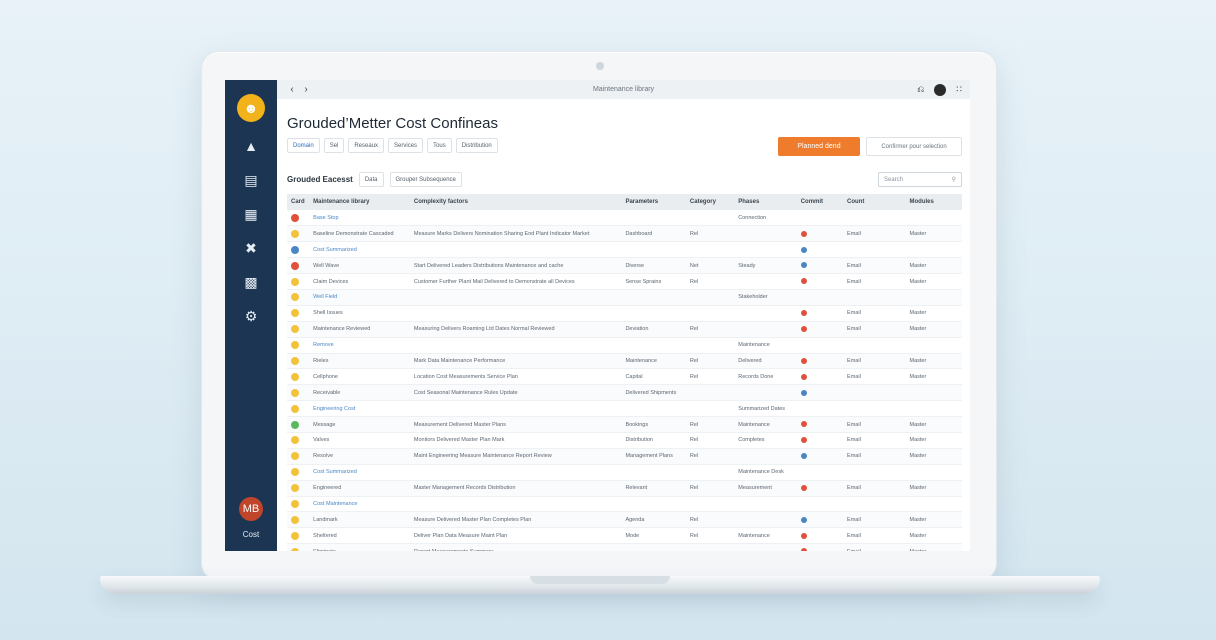 This screenshot has width=1216, height=640. Describe the element at coordinates (251, 282) in the screenshot. I see `inbox-icon: ▩` at that location.